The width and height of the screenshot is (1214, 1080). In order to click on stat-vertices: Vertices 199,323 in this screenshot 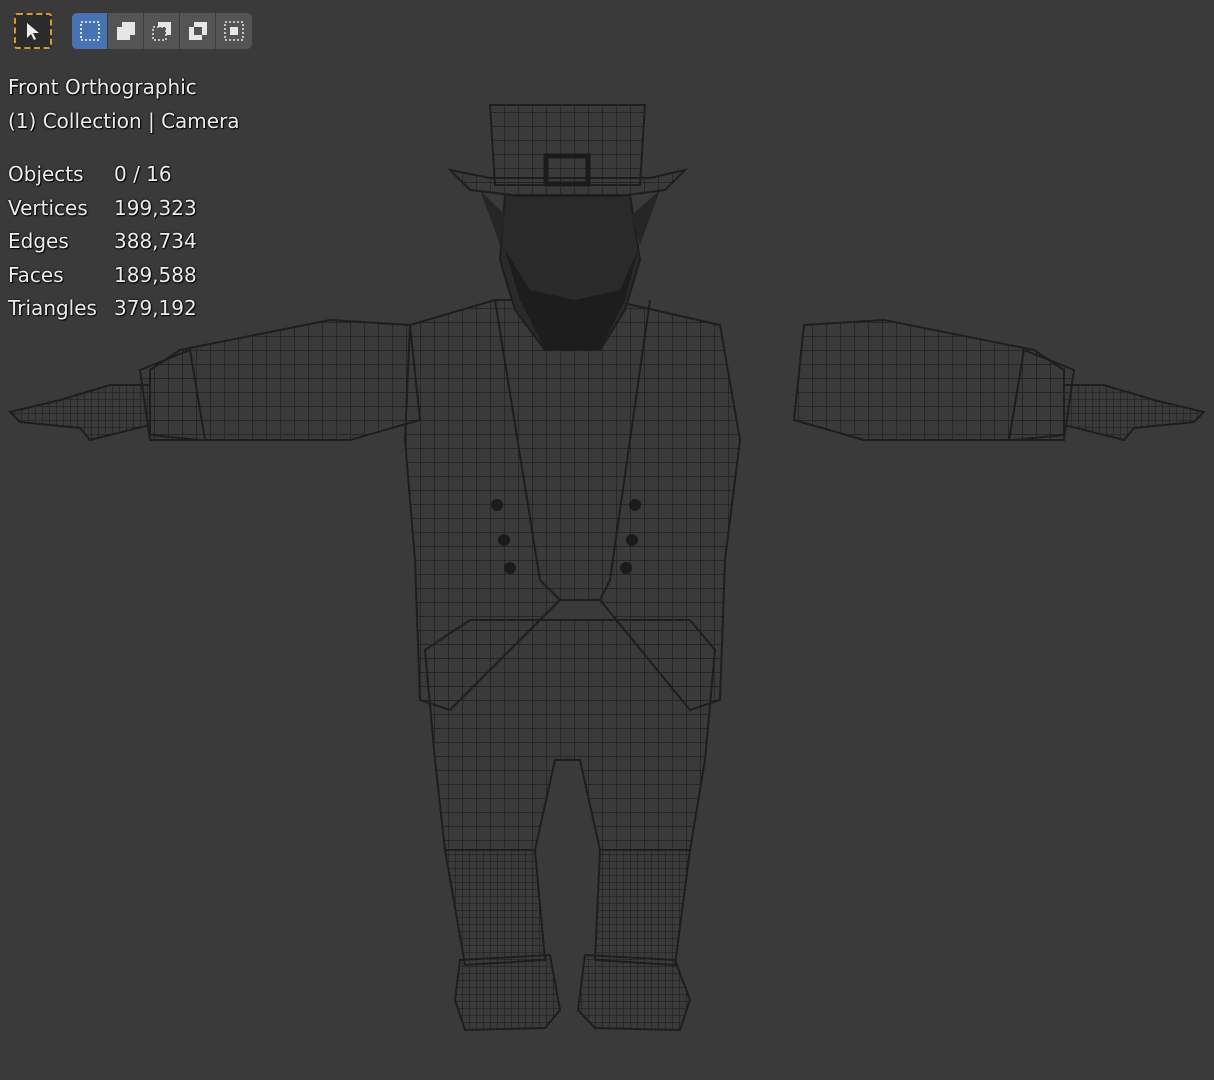, I will do `click(124, 209)`.